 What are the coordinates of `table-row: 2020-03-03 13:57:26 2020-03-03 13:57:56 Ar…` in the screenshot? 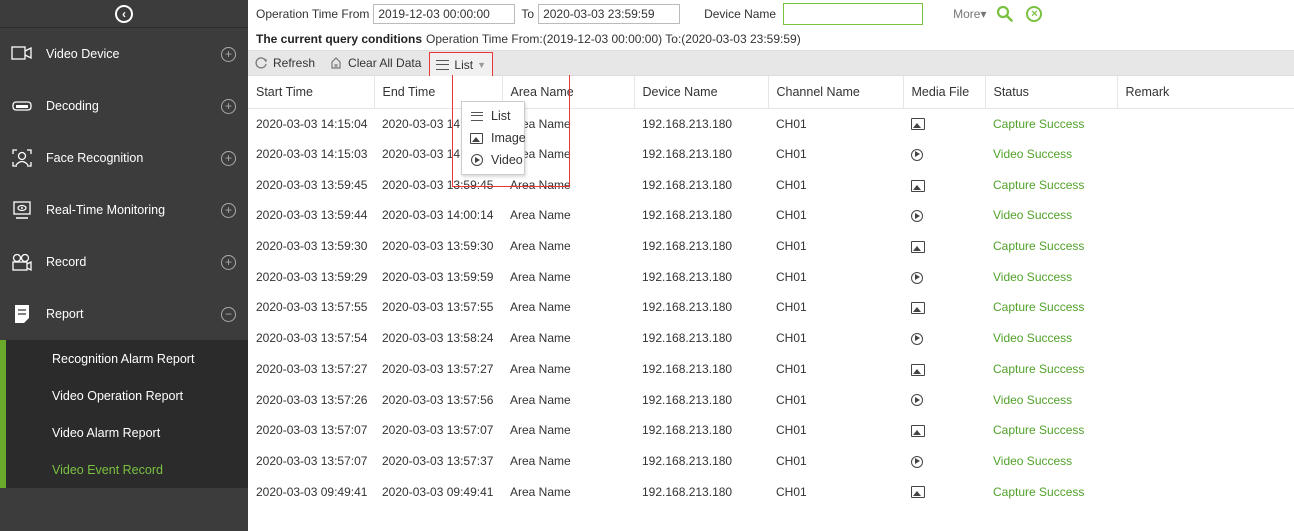 It's located at (771, 399).